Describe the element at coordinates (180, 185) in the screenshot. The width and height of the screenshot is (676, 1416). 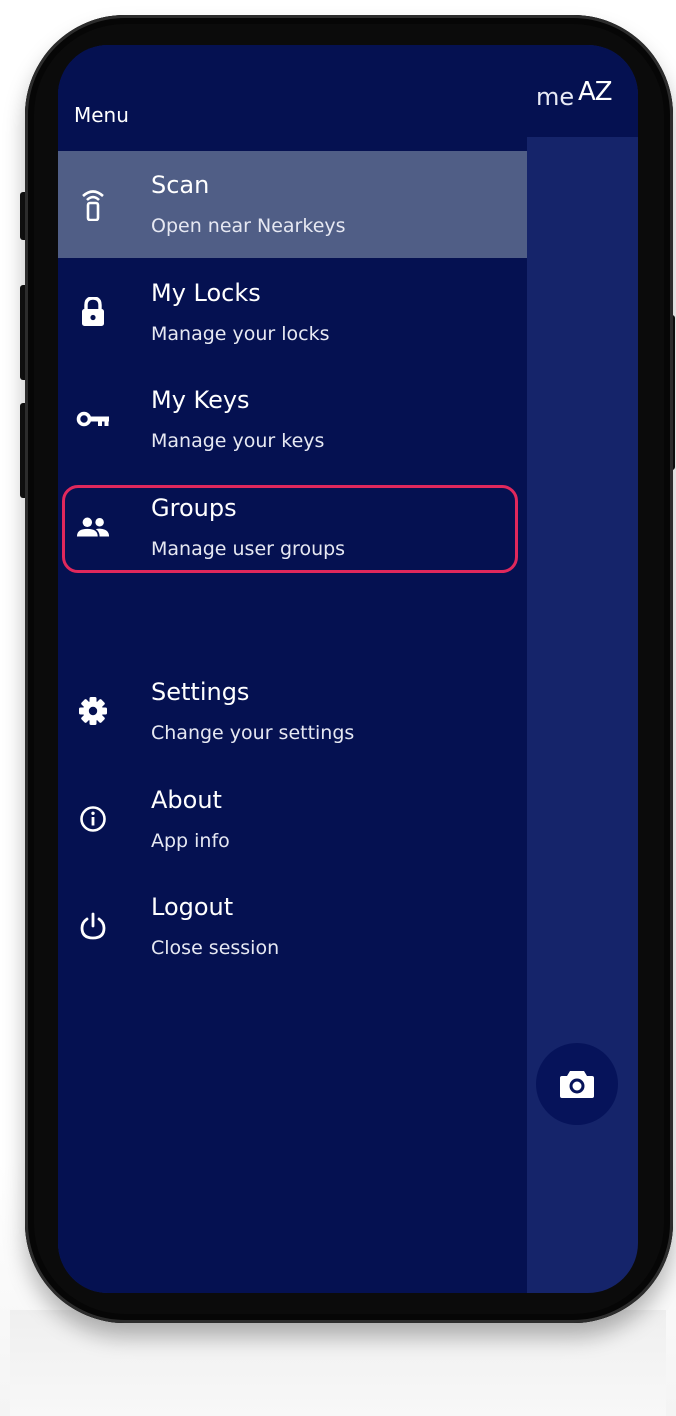
I see `menu-item-label: Scan` at that location.